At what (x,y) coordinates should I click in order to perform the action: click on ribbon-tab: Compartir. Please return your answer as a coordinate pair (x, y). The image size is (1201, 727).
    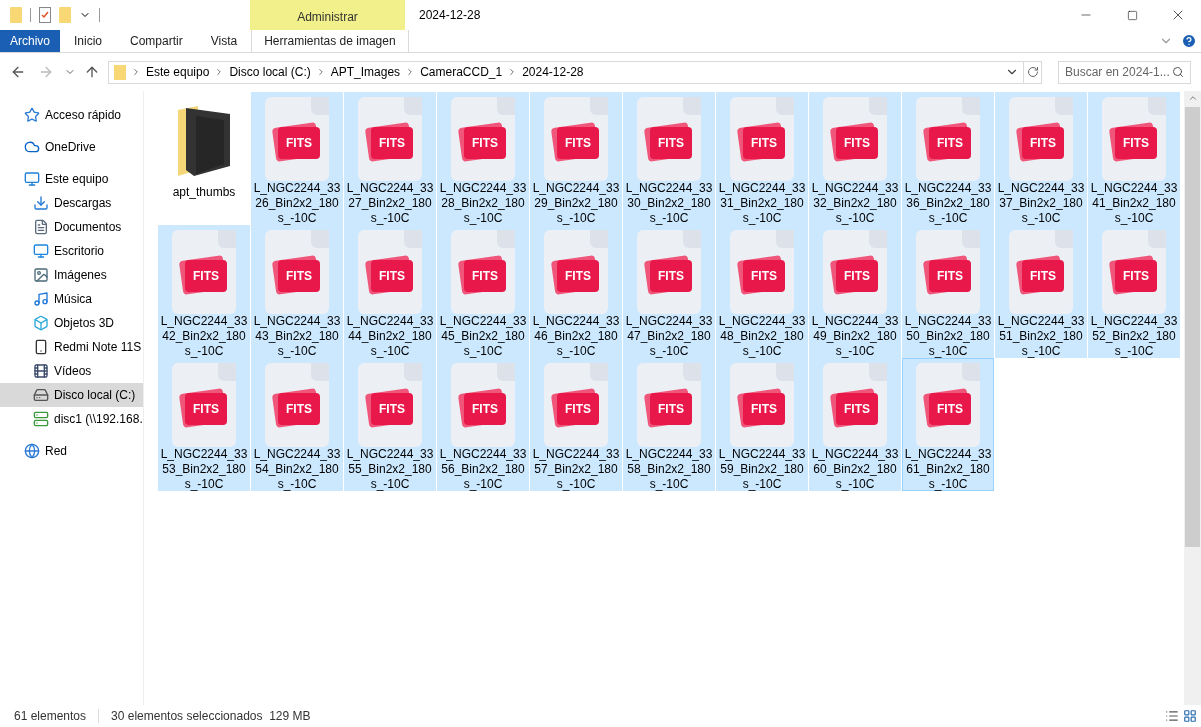
    Looking at the image, I should click on (156, 41).